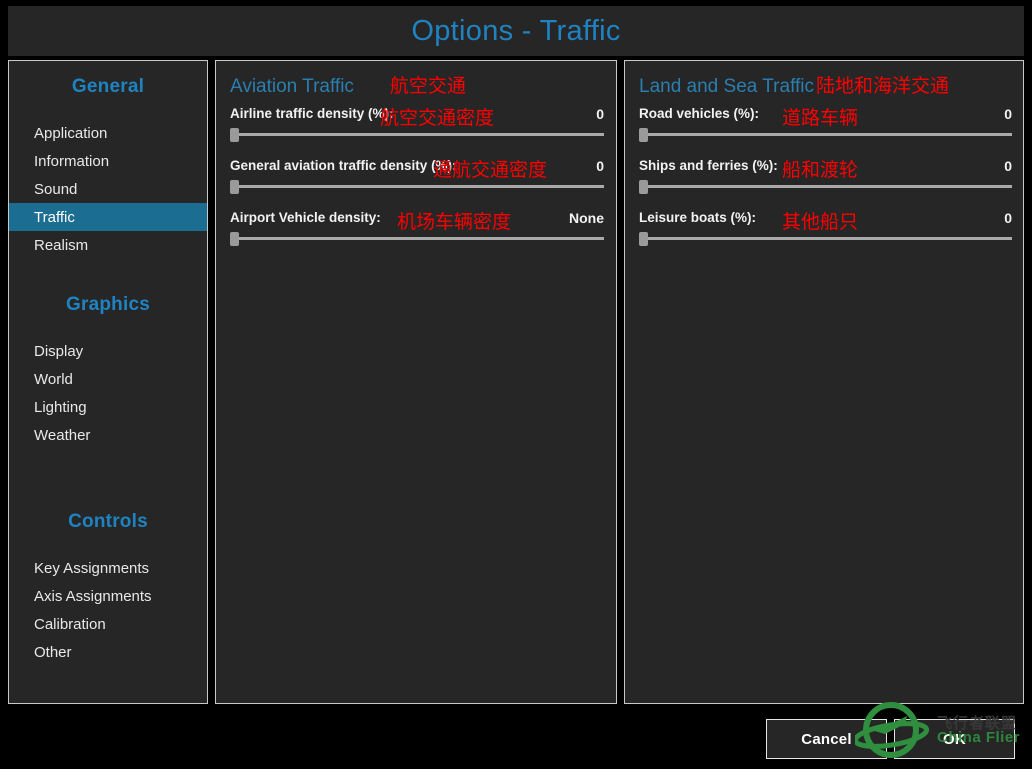 This screenshot has height=769, width=1032. What do you see at coordinates (698, 217) in the screenshot?
I see `setting-label: Leisure boats (%):` at bounding box center [698, 217].